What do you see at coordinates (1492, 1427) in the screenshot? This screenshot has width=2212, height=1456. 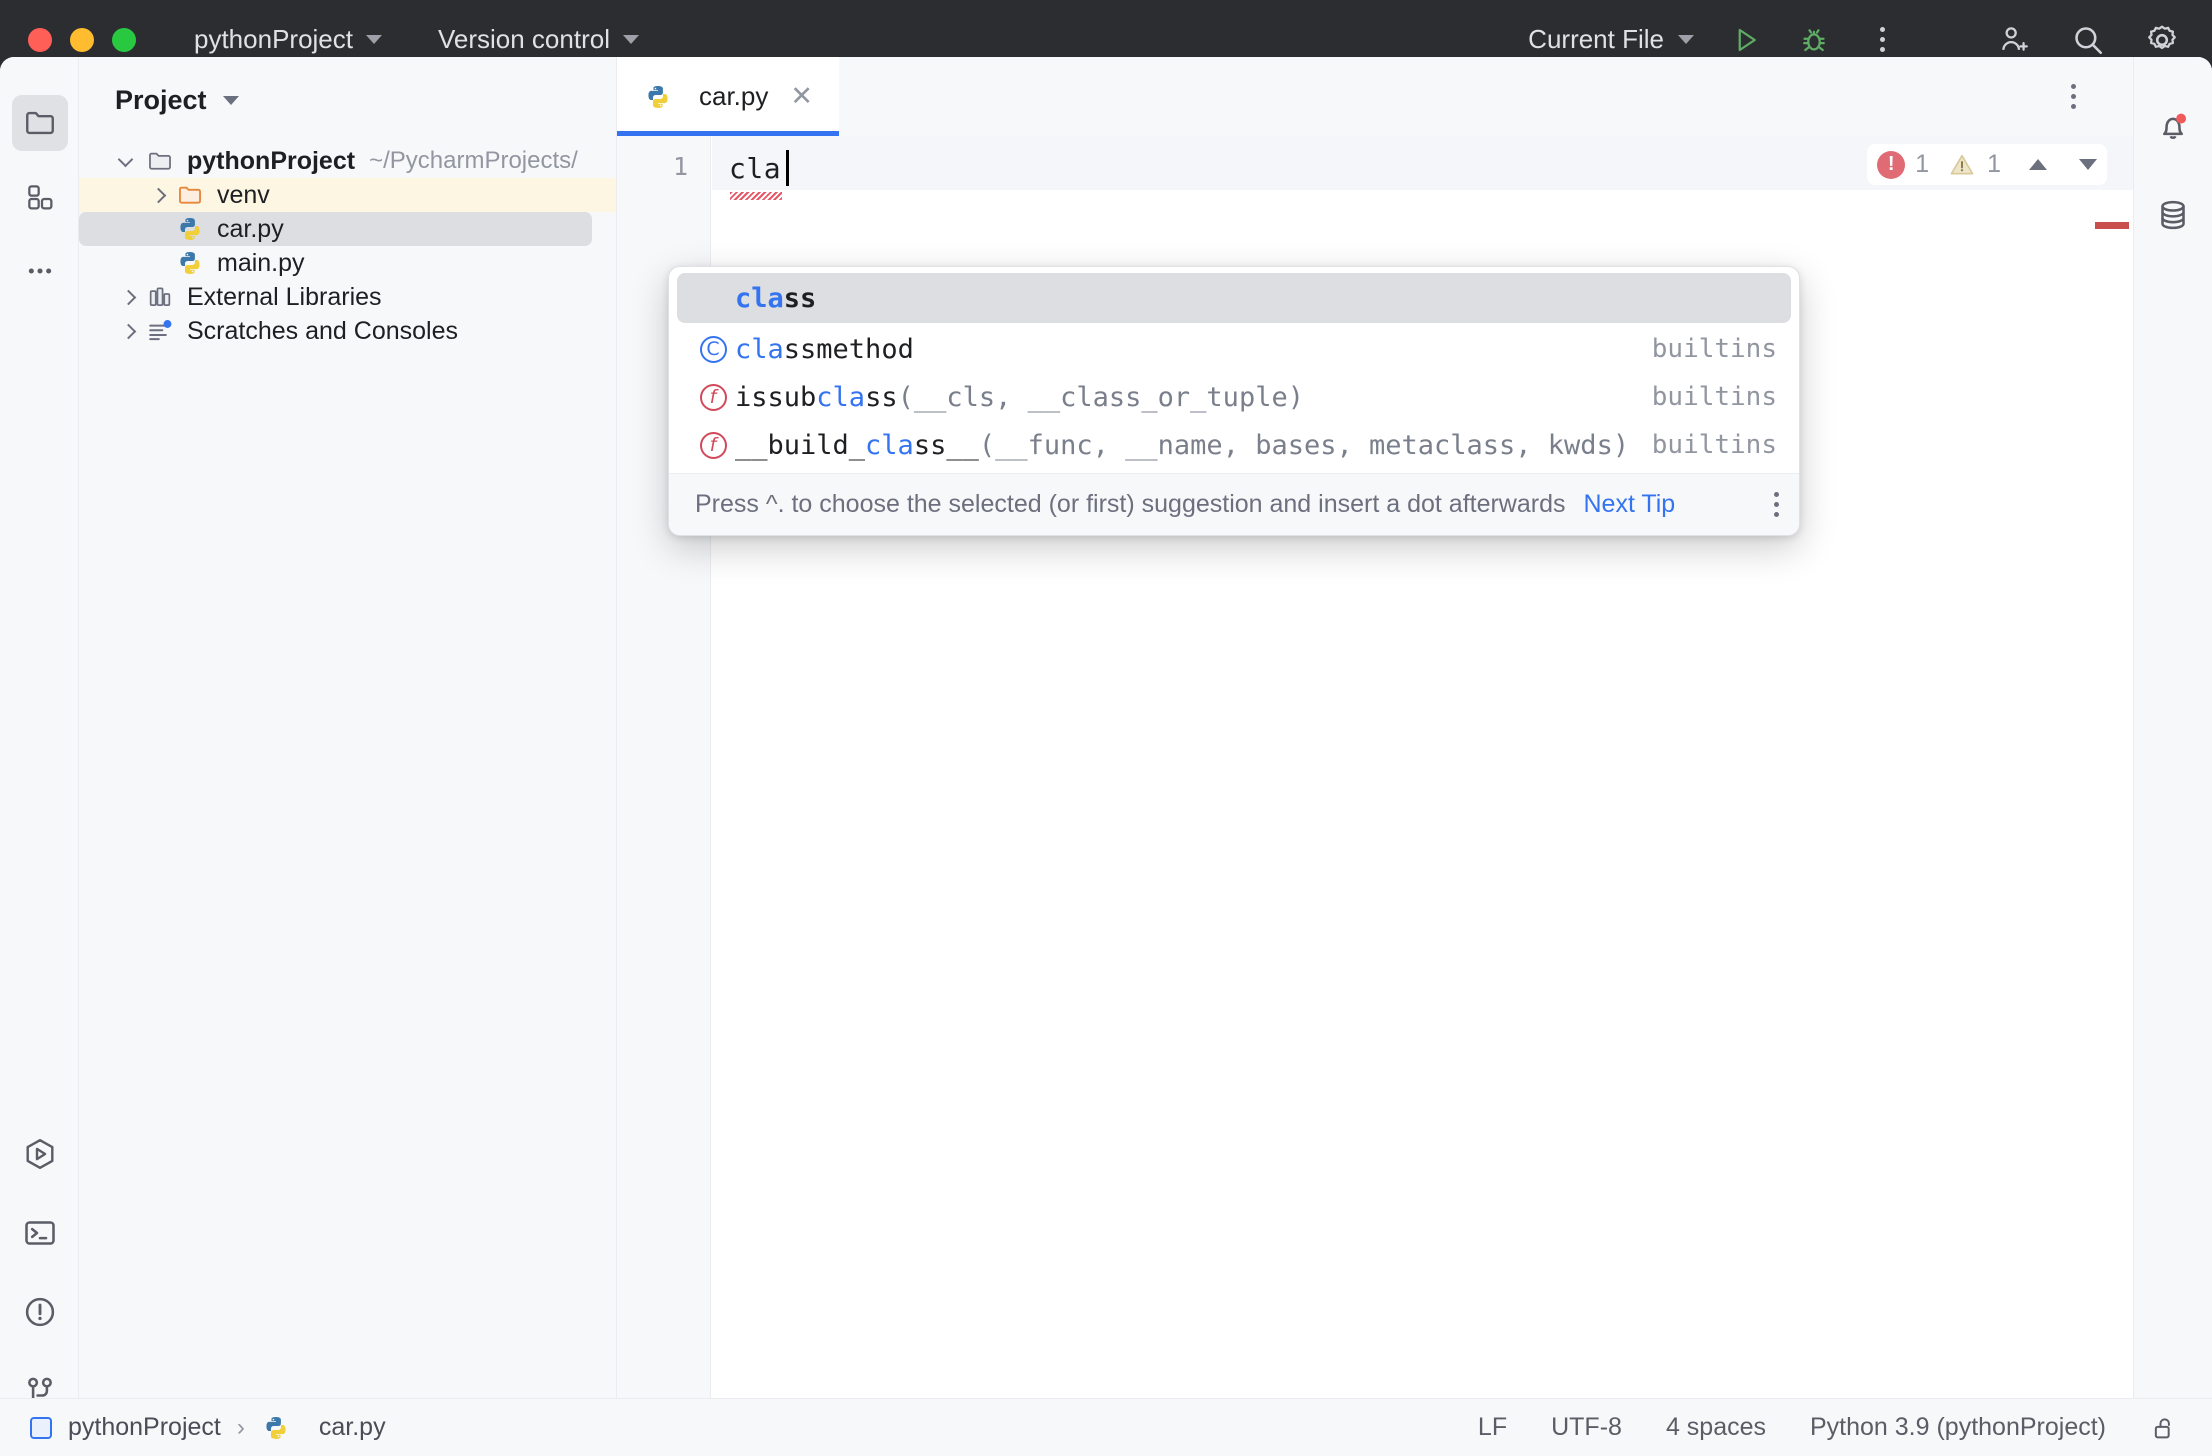 I see `line-separator-status: LF` at bounding box center [1492, 1427].